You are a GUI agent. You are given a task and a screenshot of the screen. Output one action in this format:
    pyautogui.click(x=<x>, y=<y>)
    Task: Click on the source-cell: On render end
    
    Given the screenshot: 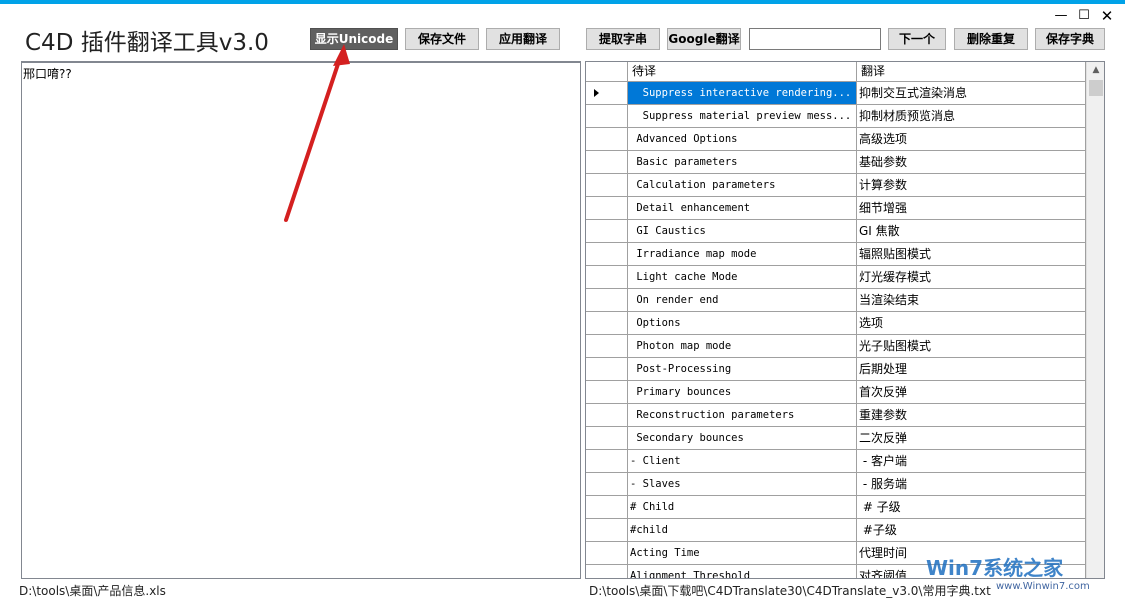 What is the action you would take?
    pyautogui.click(x=742, y=300)
    